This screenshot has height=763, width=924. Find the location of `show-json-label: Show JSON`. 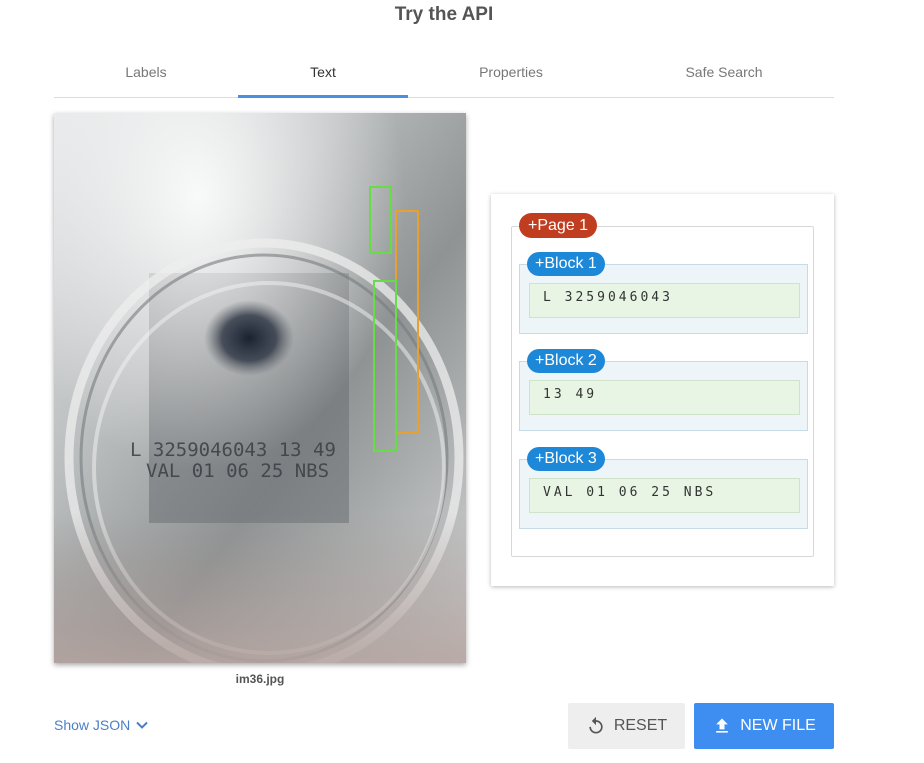

show-json-label: Show JSON is located at coordinates (92, 725).